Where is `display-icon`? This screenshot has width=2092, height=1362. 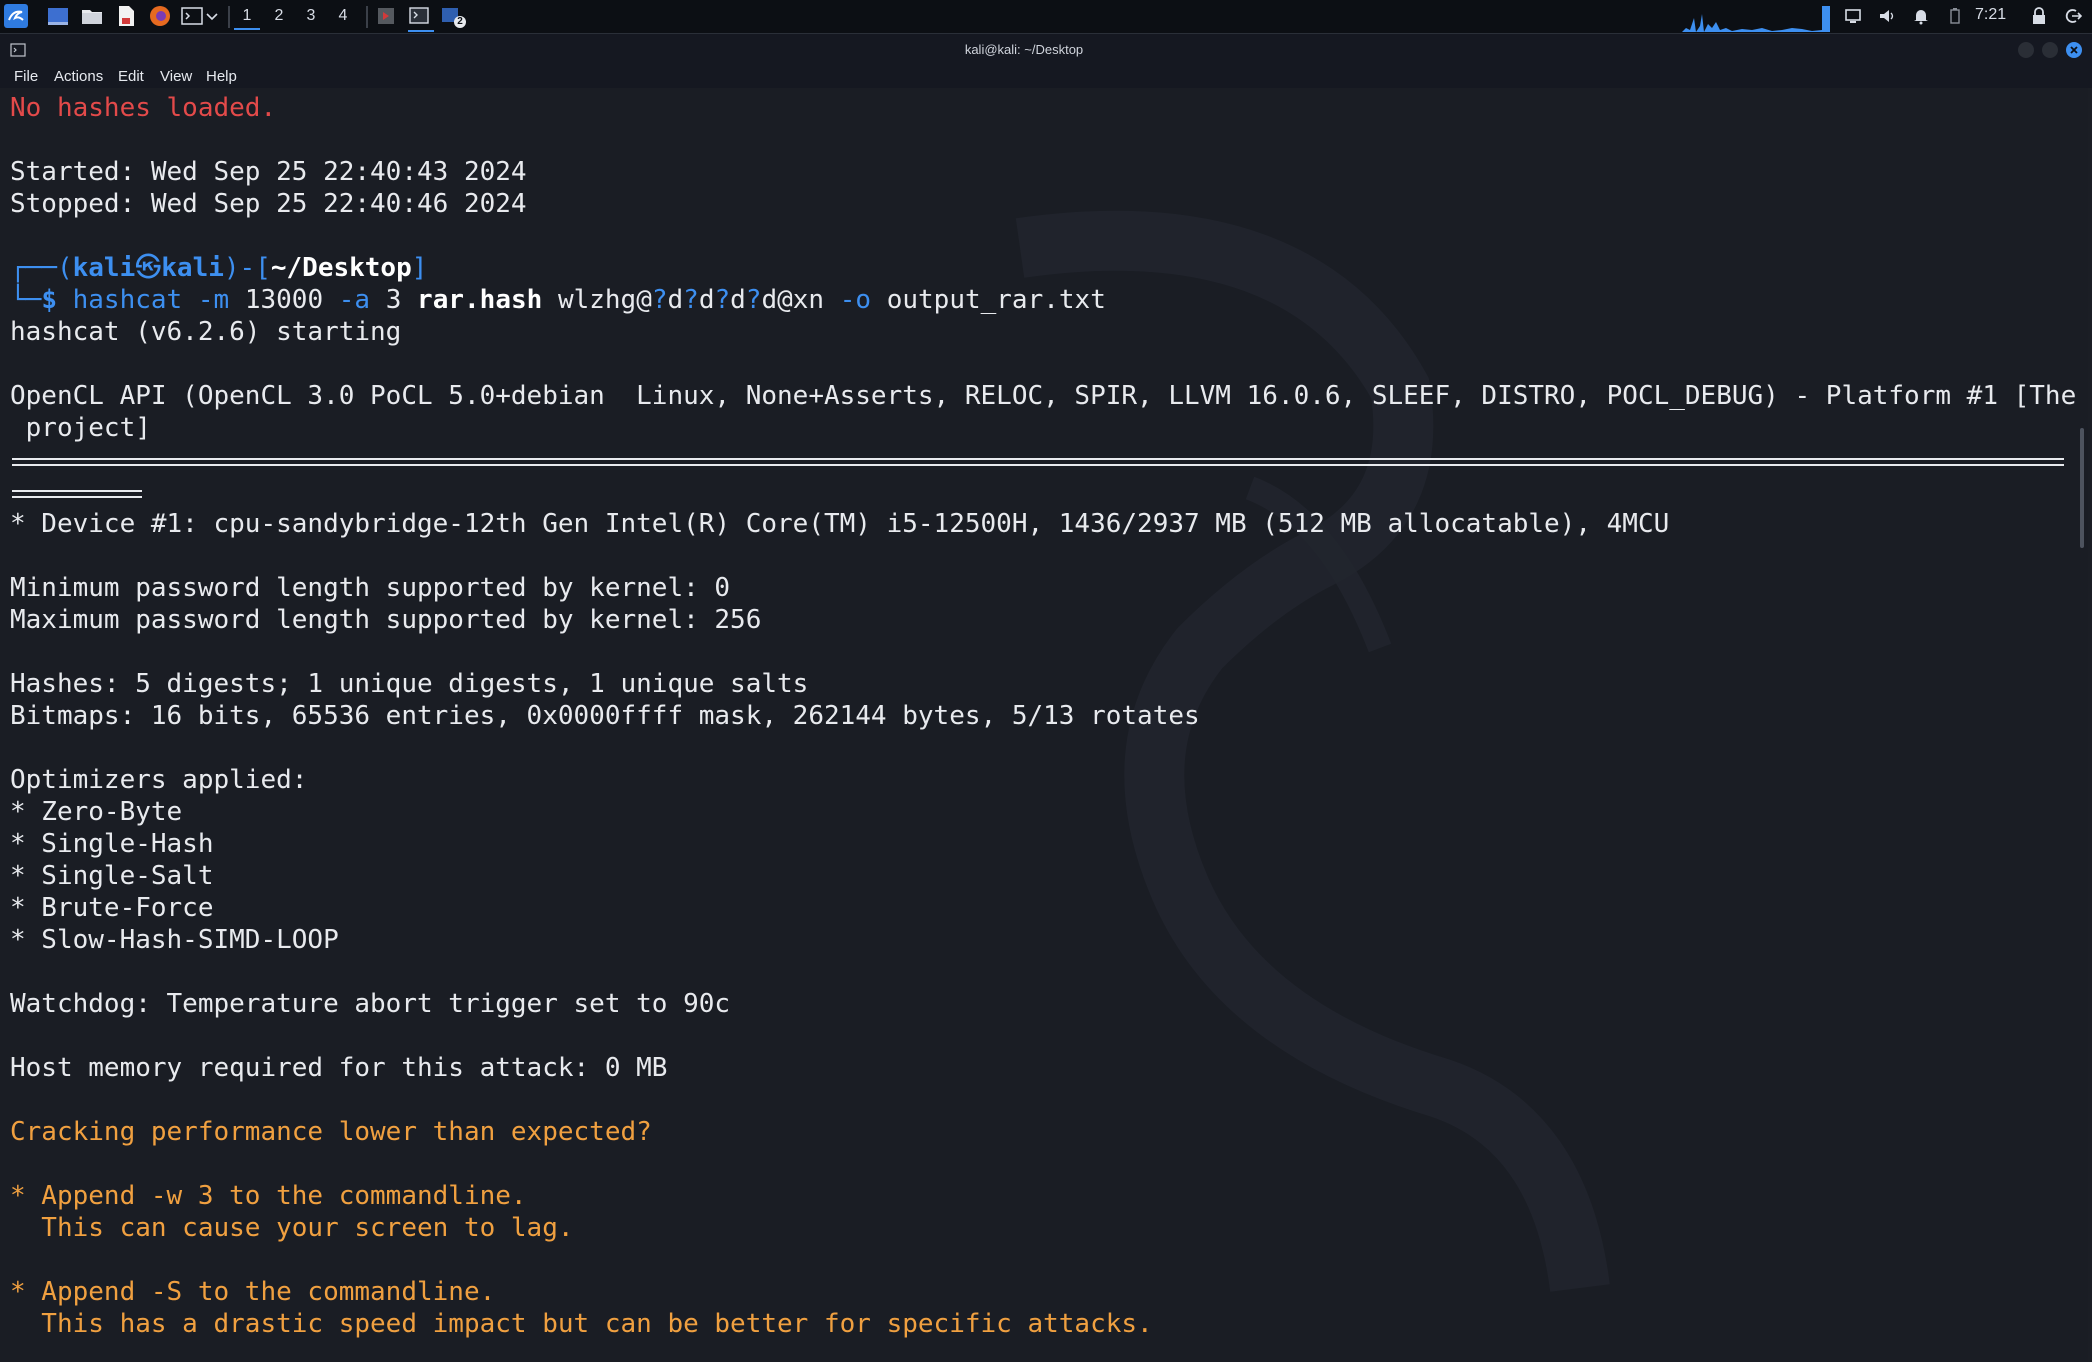
display-icon is located at coordinates (1853, 16).